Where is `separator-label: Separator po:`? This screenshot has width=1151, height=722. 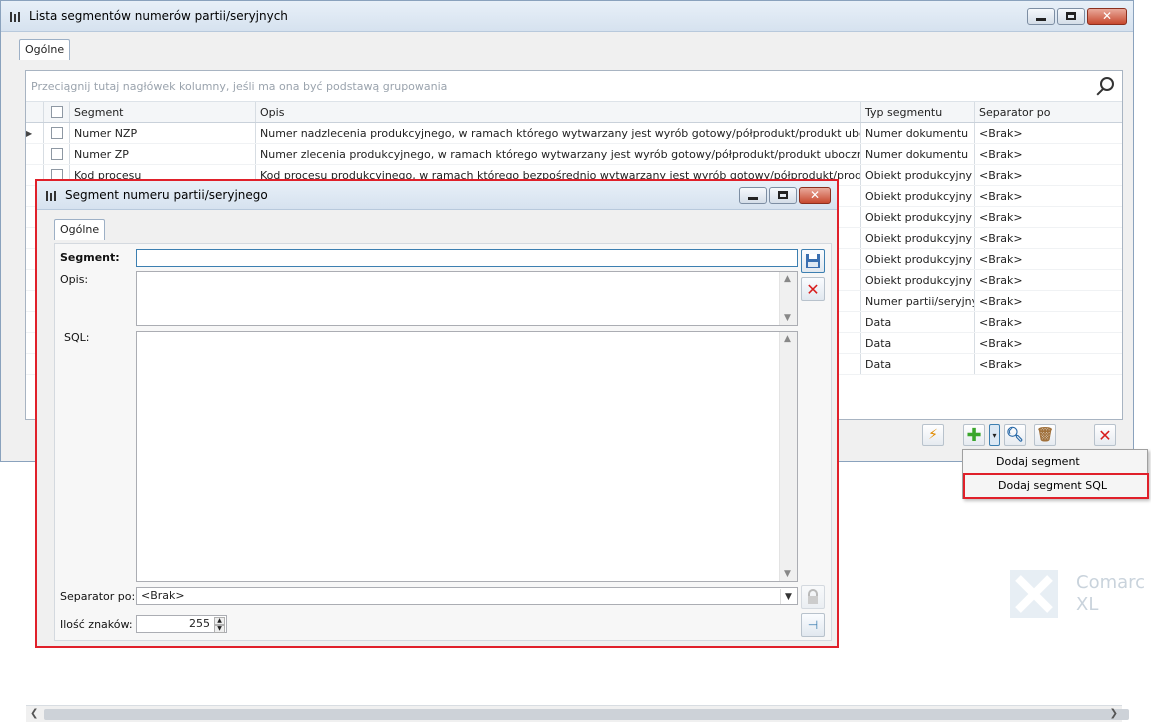 separator-label: Separator po: is located at coordinates (98, 596).